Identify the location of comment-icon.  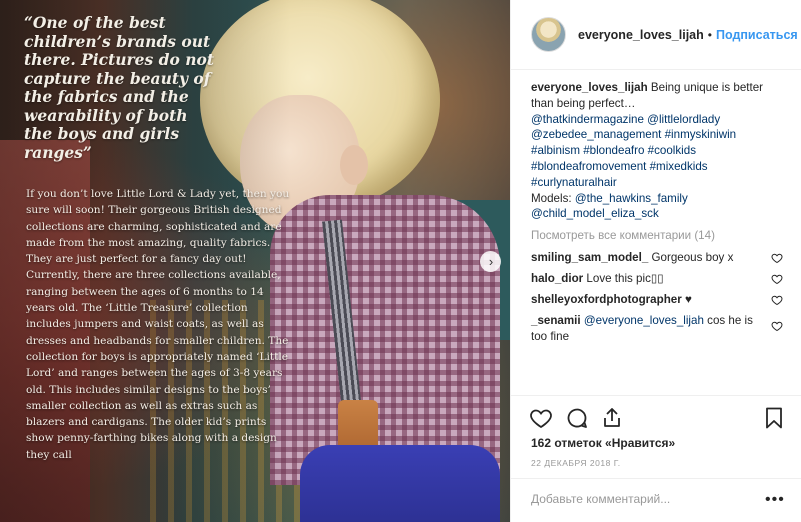
(577, 418).